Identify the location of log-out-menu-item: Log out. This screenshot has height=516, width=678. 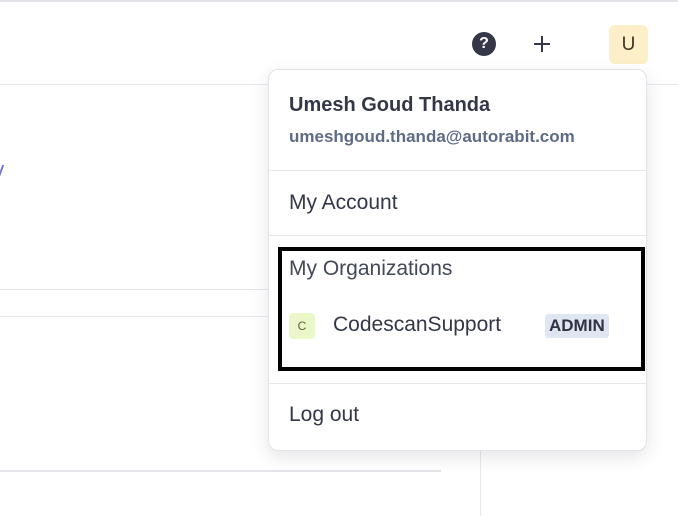
(324, 415).